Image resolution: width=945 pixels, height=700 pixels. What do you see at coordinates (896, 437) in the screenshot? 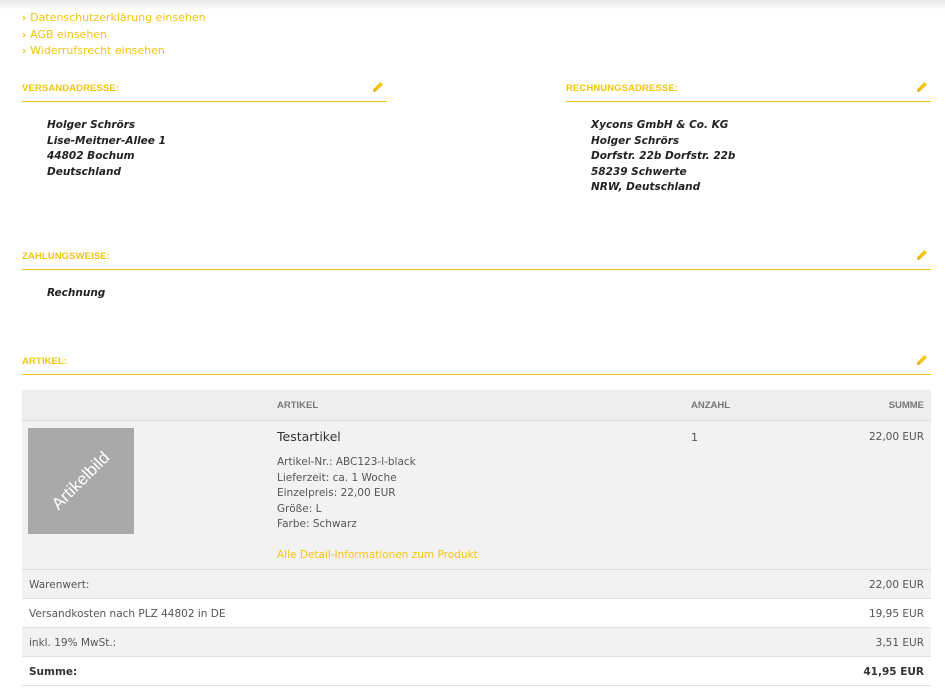
I see `product-sum: 22,00 EUR` at bounding box center [896, 437].